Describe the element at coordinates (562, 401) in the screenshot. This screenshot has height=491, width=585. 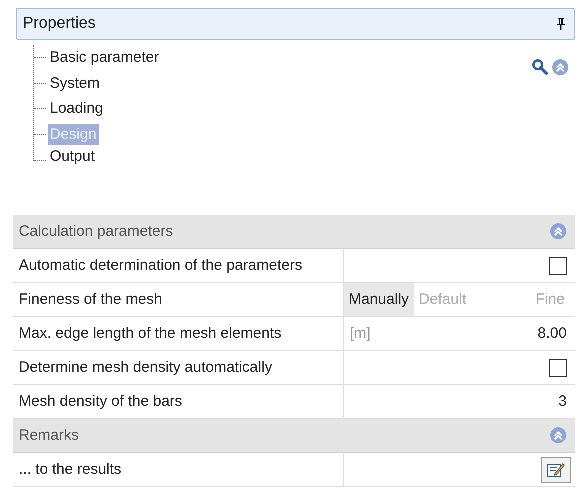
I see `value-field: 3` at that location.